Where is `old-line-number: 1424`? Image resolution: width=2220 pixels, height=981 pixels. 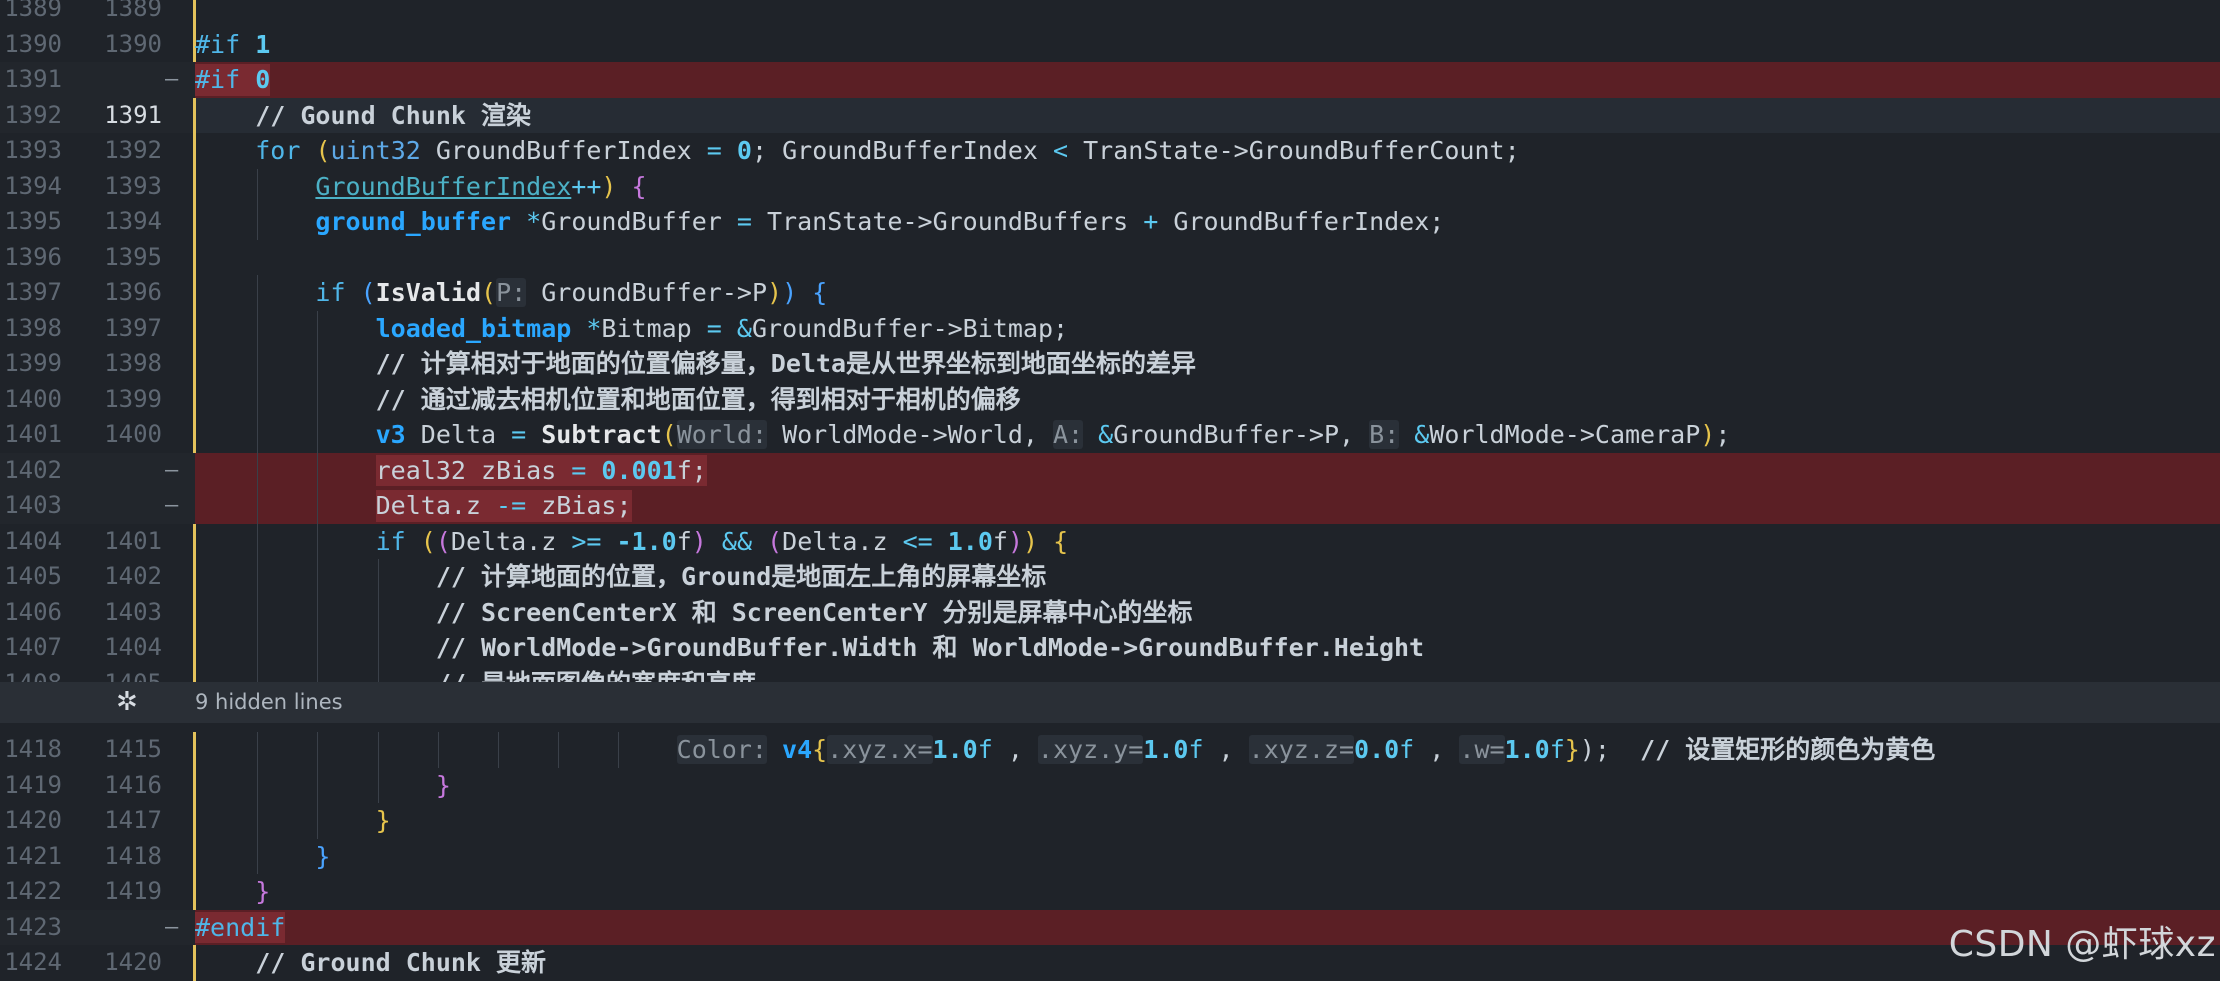 old-line-number: 1424 is located at coordinates (33, 962).